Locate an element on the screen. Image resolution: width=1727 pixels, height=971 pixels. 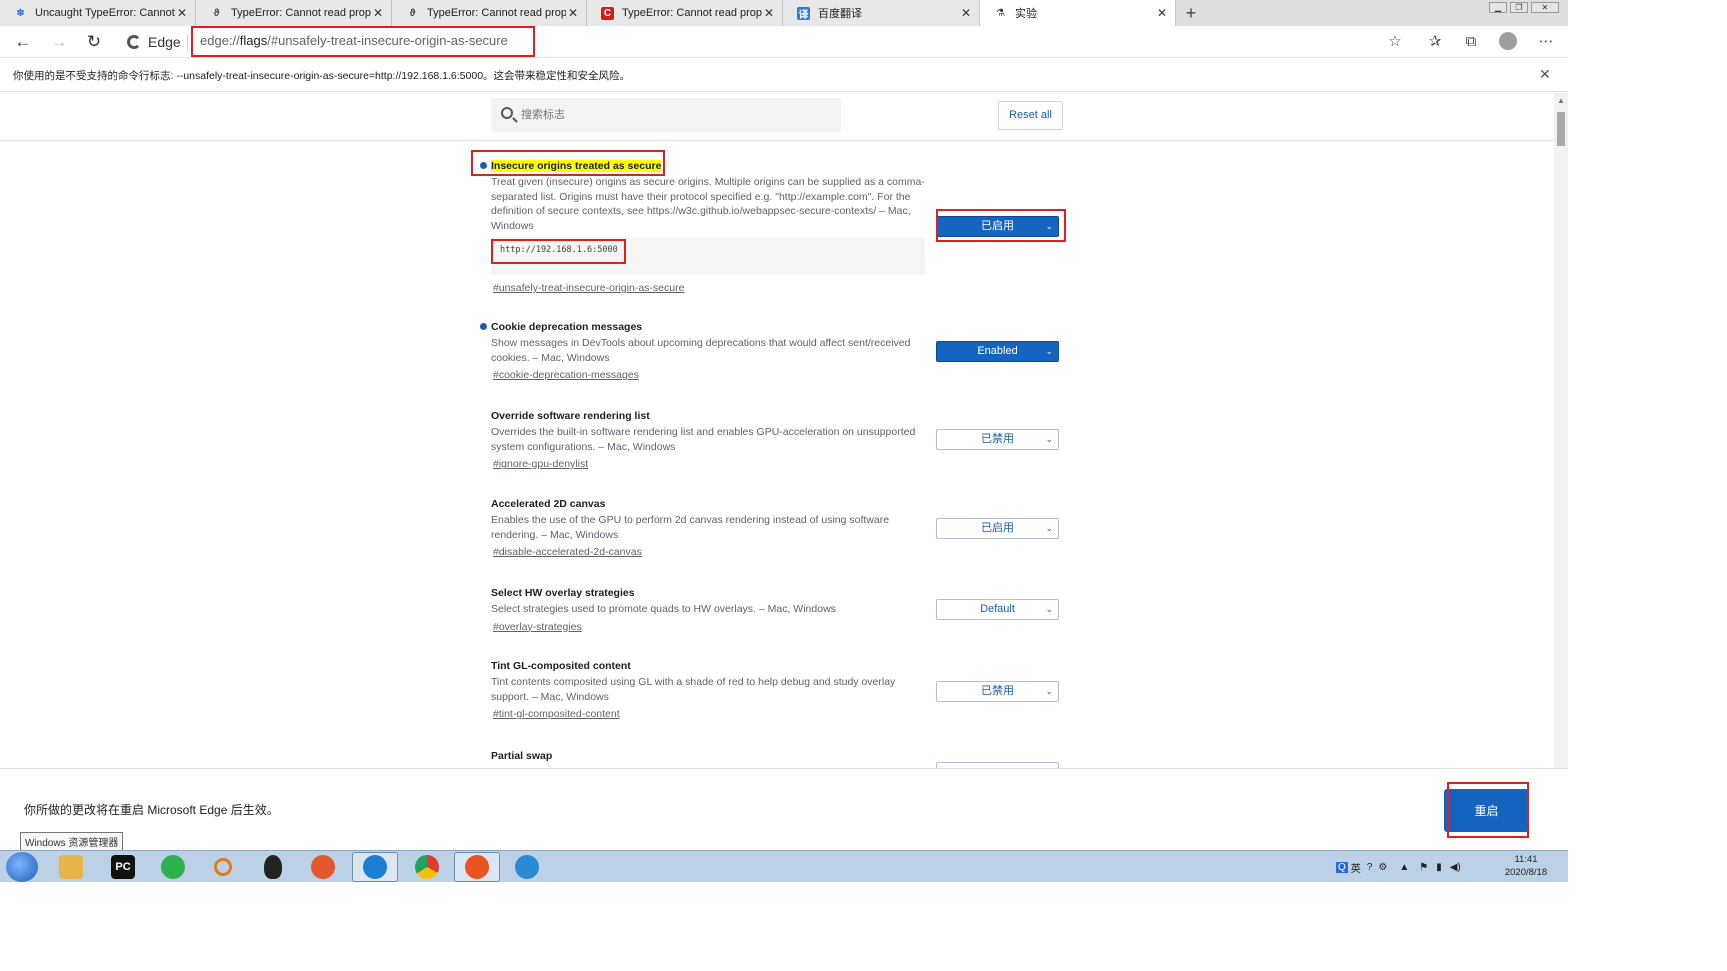
relaunch-button: 重启 is located at coordinates (1486, 810).